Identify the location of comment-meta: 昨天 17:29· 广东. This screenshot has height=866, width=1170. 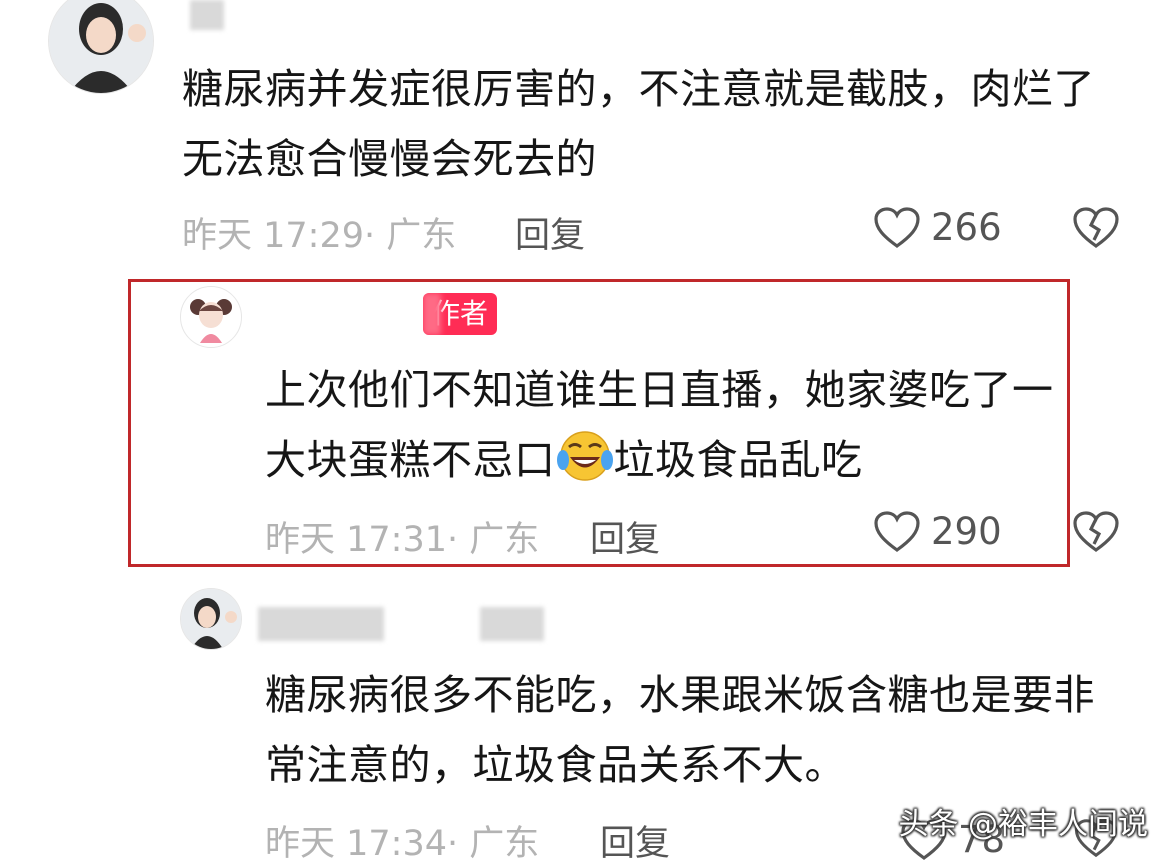
(319, 232).